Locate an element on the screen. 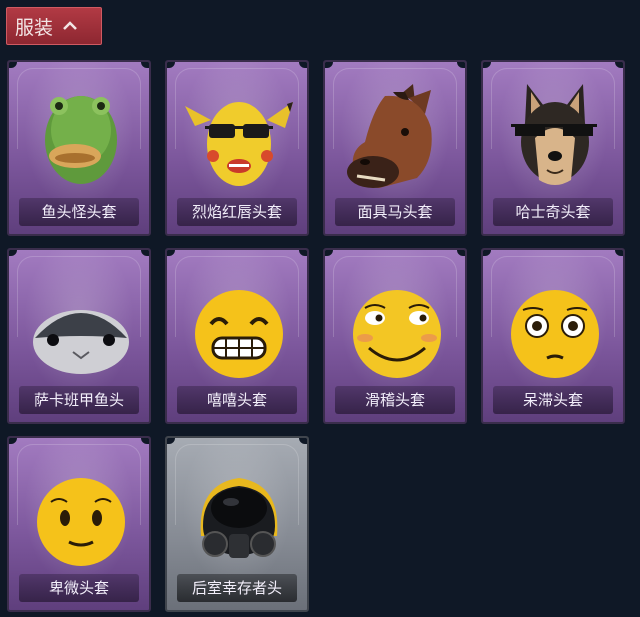  item-card: 哈士奇头套 is located at coordinates (553, 148).